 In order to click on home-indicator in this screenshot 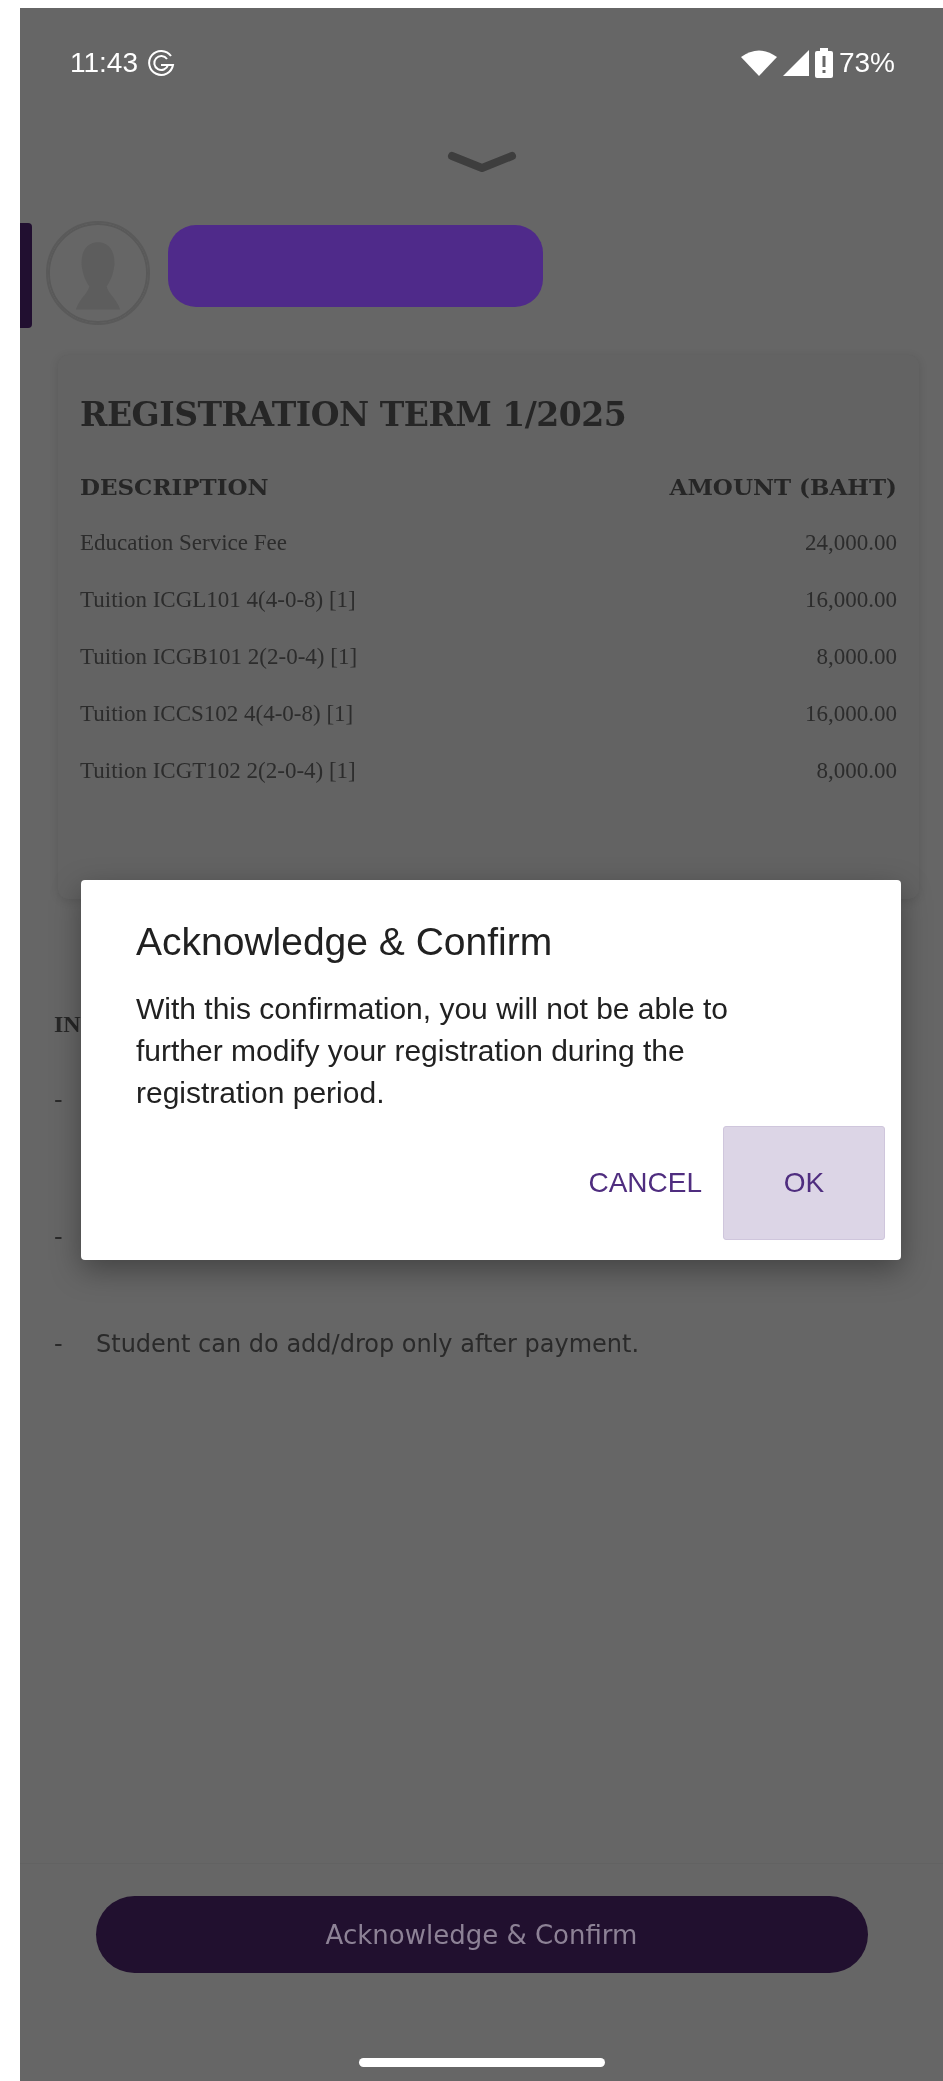, I will do `click(481, 2062)`.